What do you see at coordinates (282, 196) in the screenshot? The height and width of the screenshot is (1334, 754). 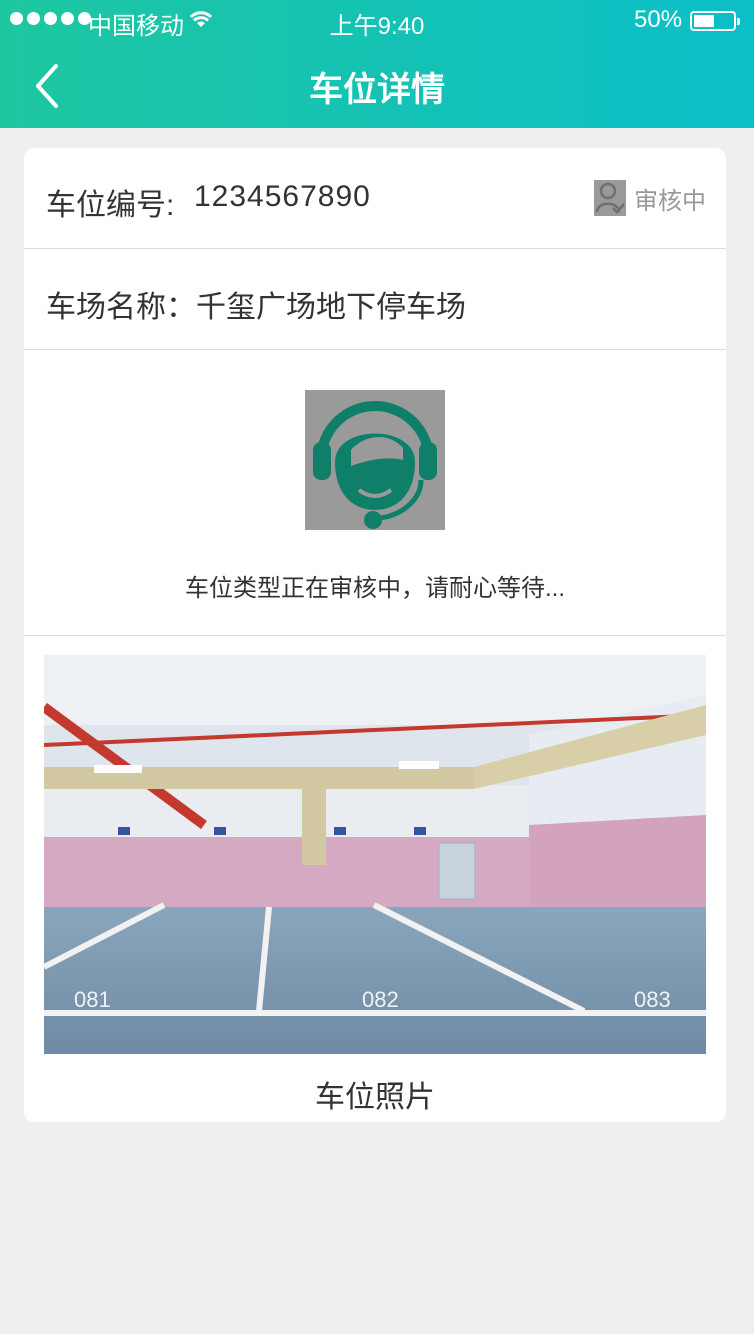 I see `spot-number-value: 1234567890` at bounding box center [282, 196].